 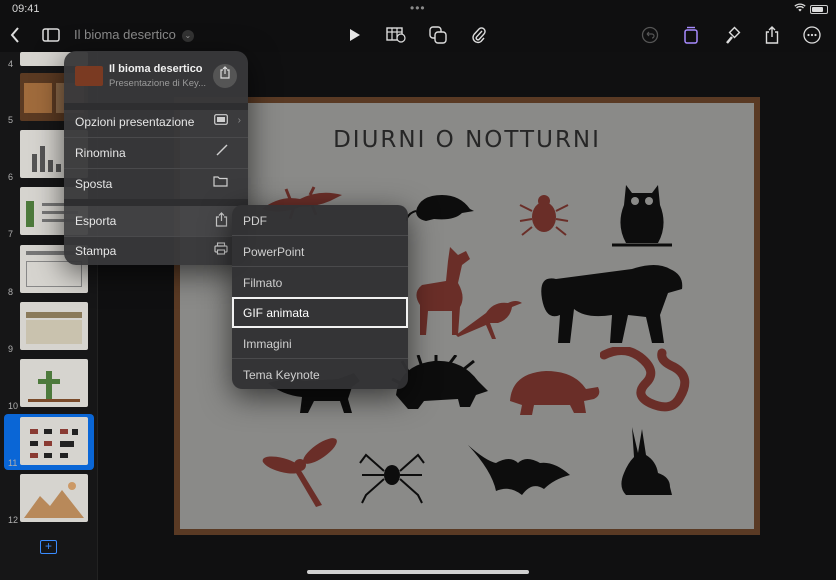 I want to click on folder-icon, so click(x=220, y=182).